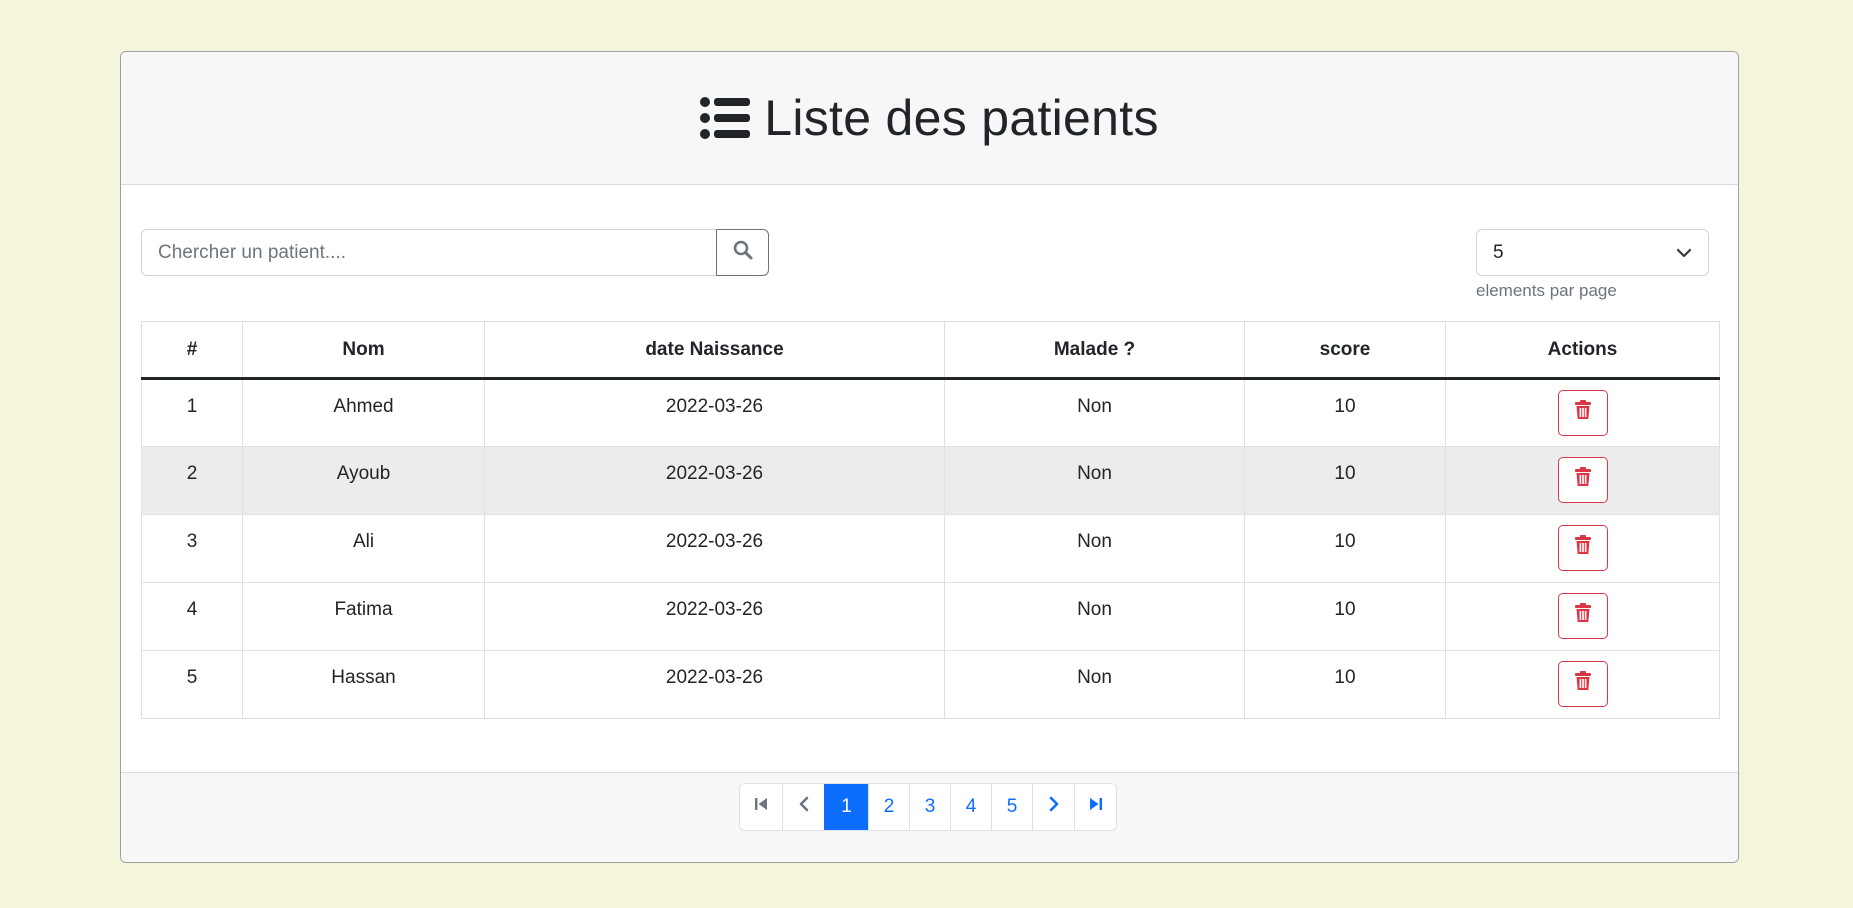 This screenshot has width=1853, height=908. What do you see at coordinates (363, 548) in the screenshot?
I see `cell-nom: Ali` at bounding box center [363, 548].